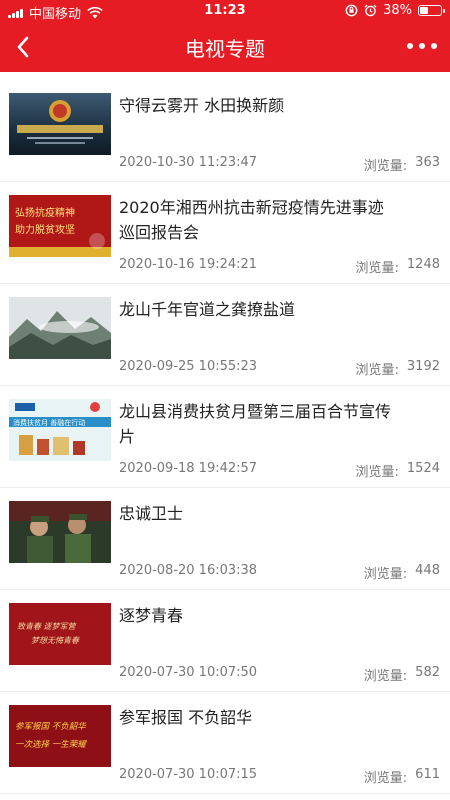  I want to click on item-title: 参军报国 不负韶华, so click(256, 717).